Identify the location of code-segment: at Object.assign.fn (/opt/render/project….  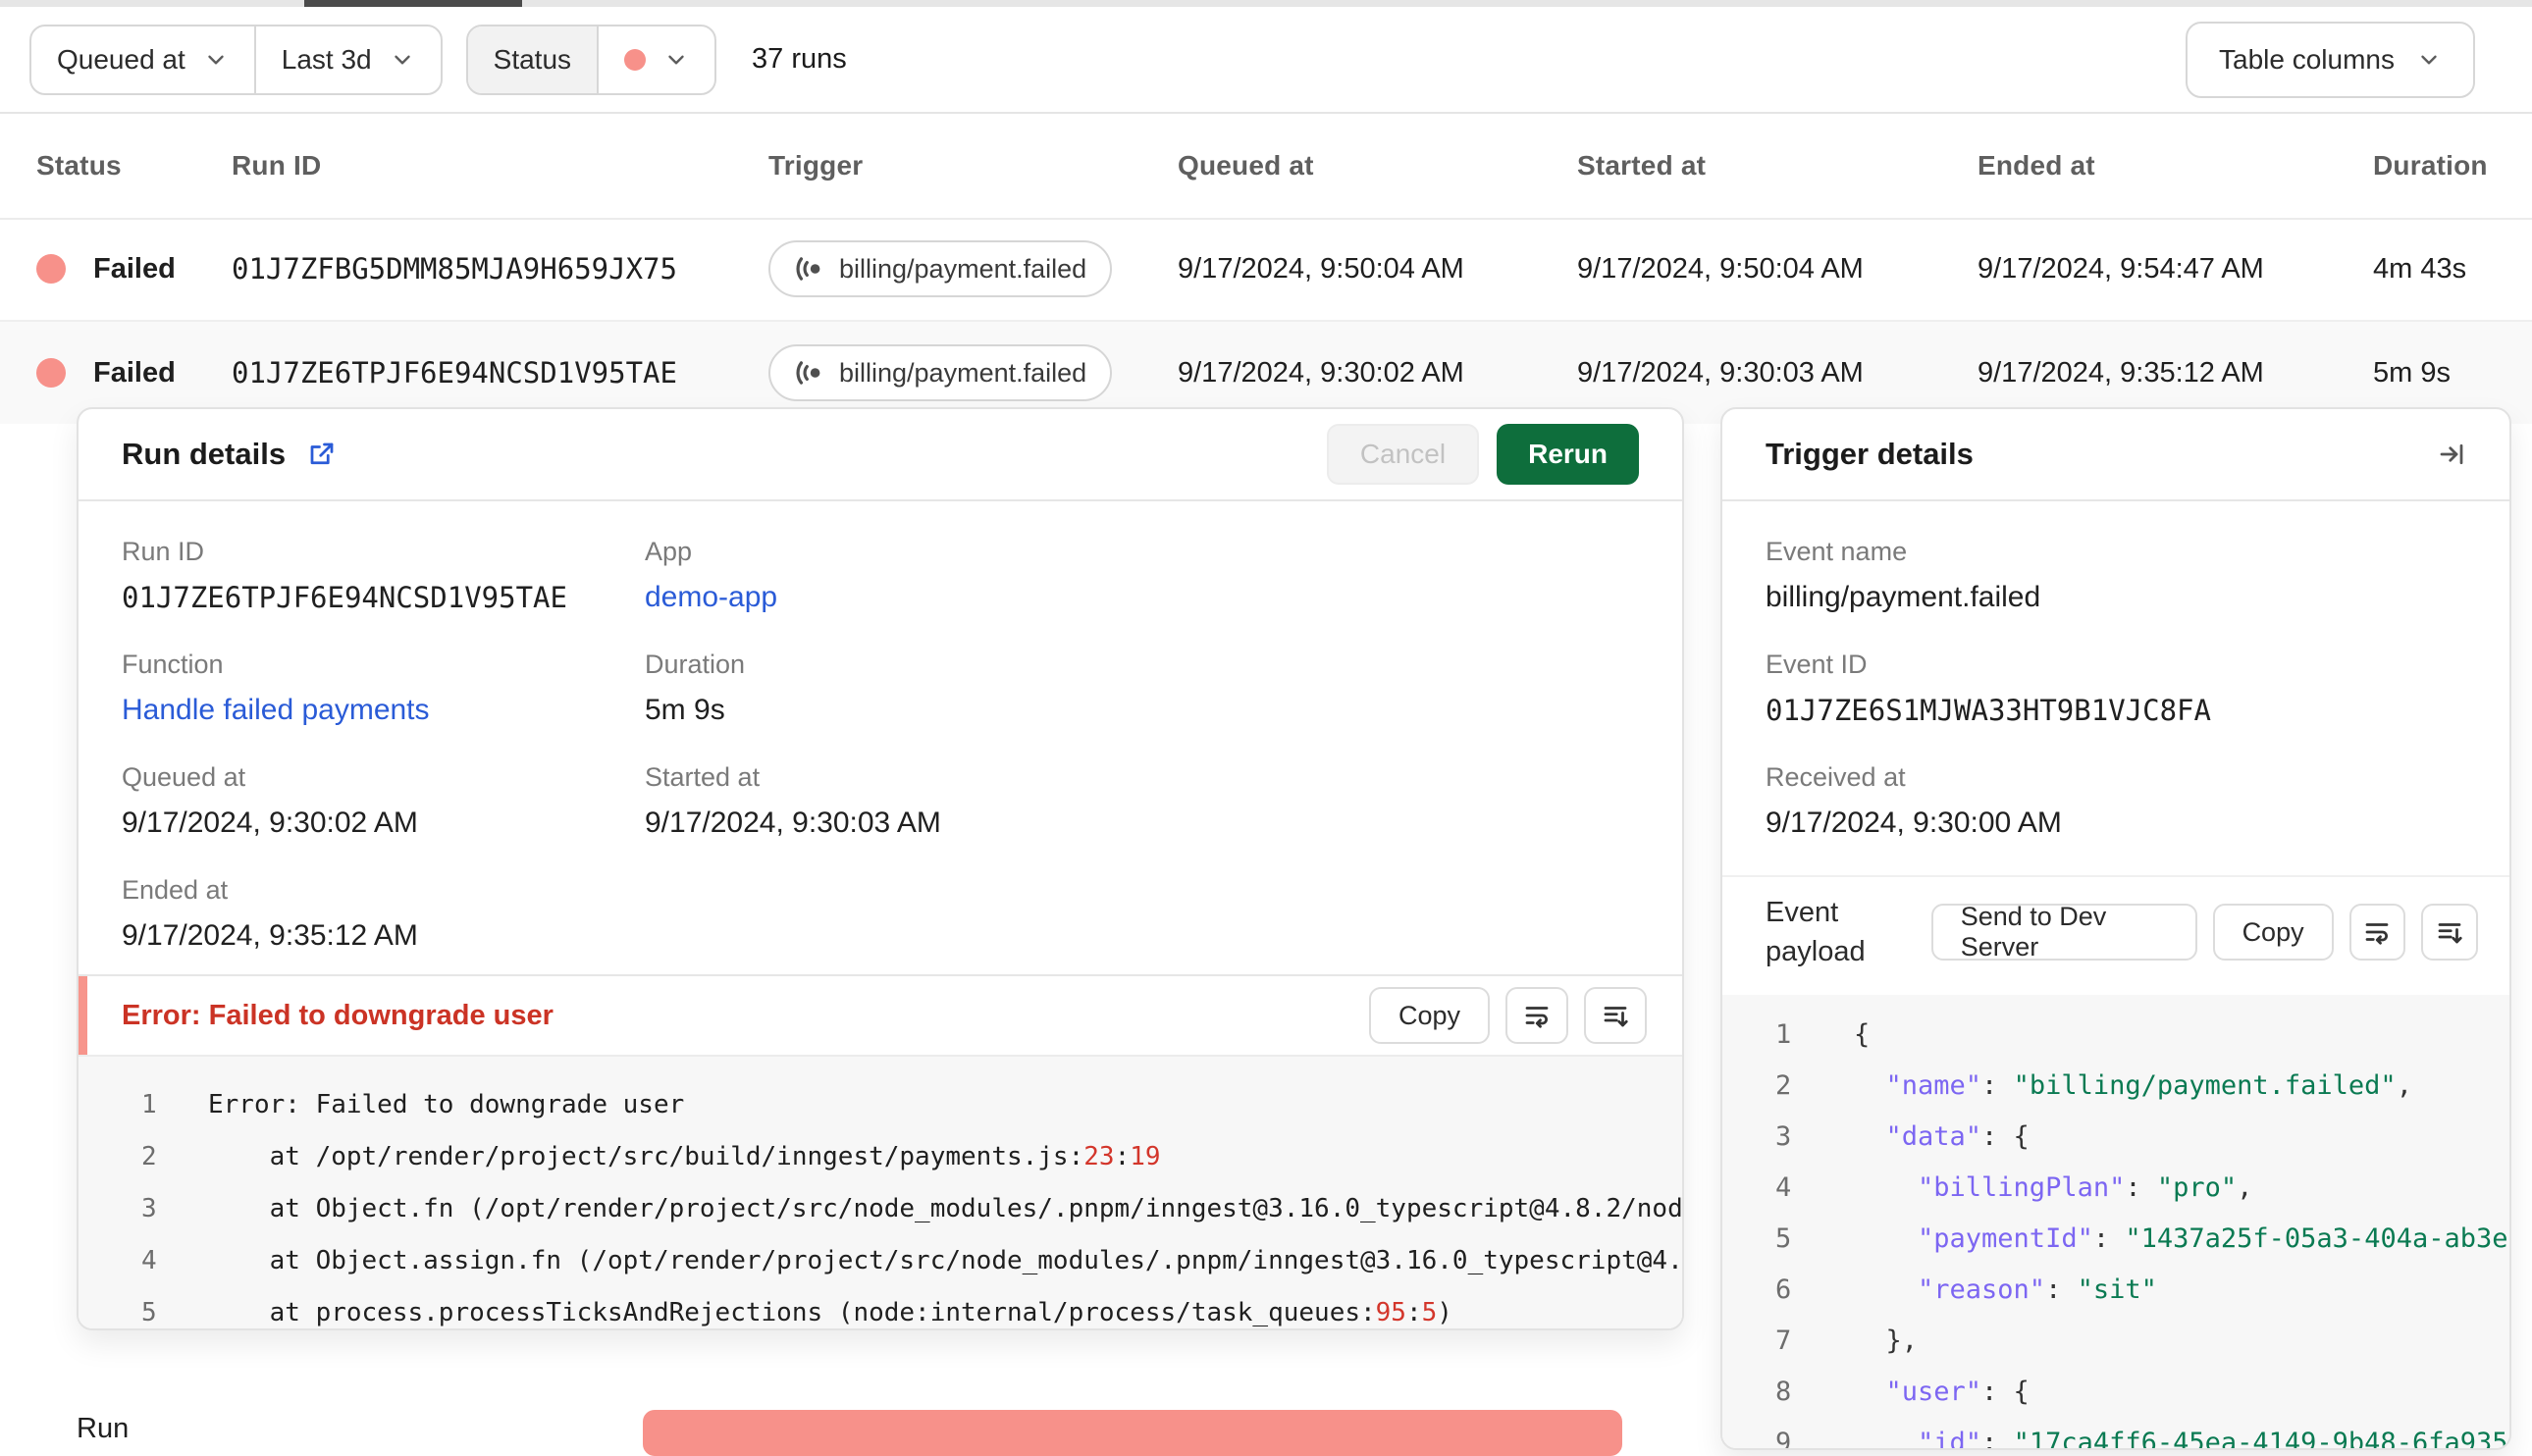
(945, 1260).